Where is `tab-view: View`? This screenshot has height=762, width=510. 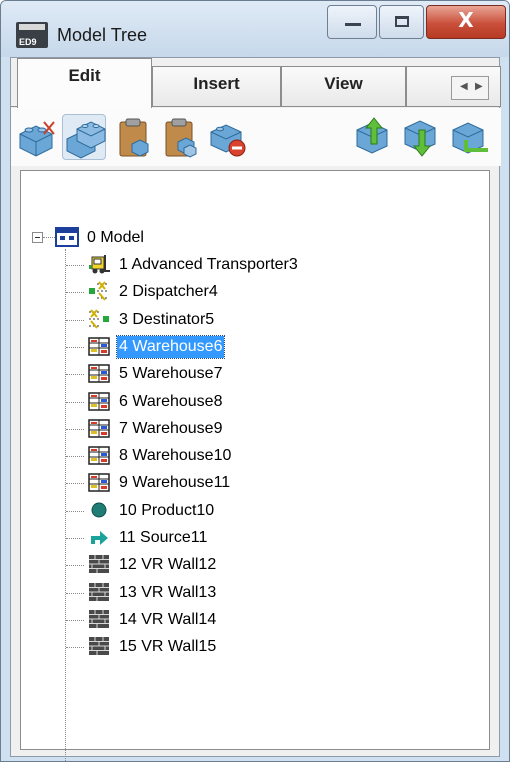 tab-view: View is located at coordinates (343, 86).